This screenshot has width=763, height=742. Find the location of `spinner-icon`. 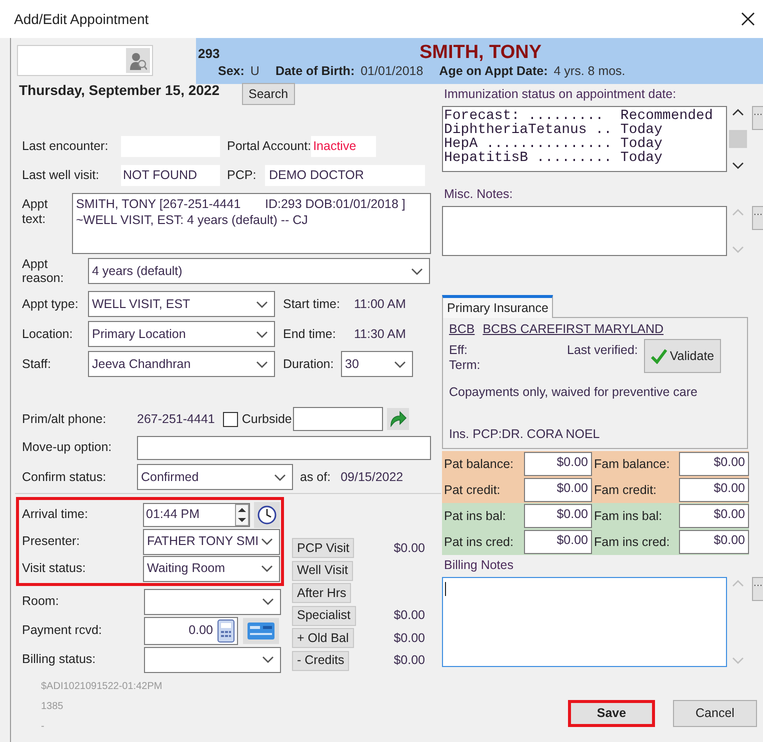

spinner-icon is located at coordinates (242, 515).